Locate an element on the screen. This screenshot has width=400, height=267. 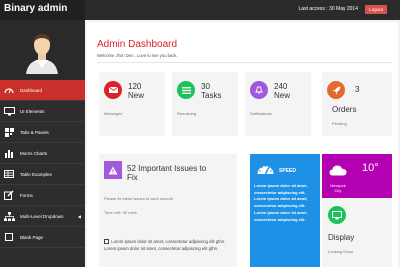
issues-note: Please fix these issues to work smooth is located at coordinates (138, 198).